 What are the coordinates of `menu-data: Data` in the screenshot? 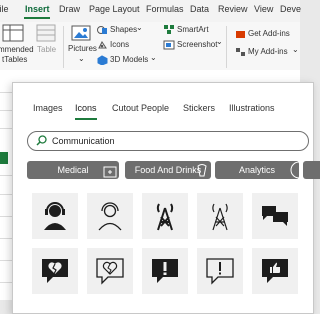 It's located at (199, 9).